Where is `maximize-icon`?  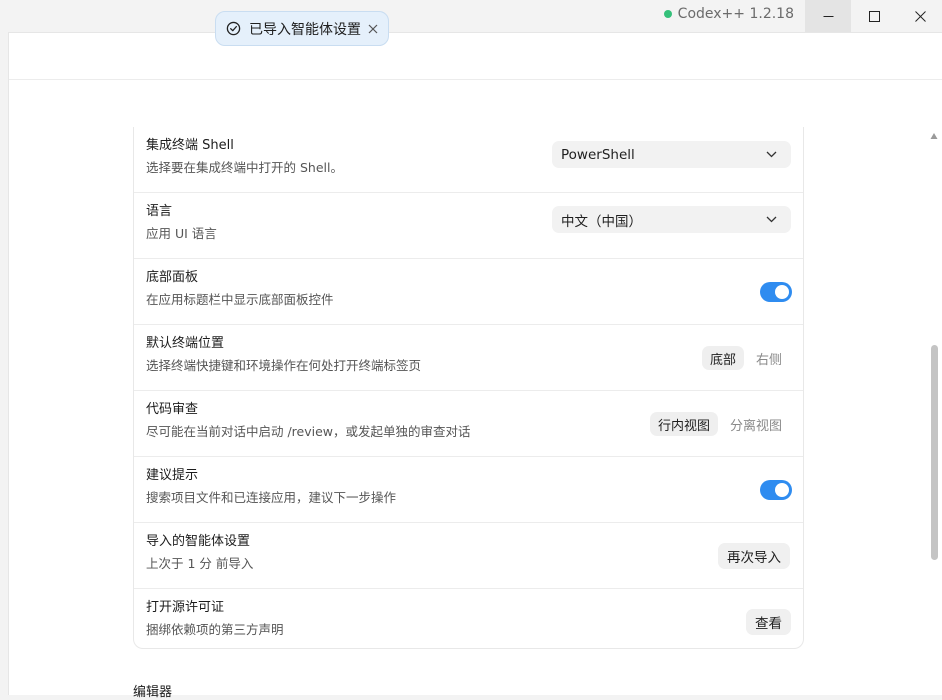
maximize-icon is located at coordinates (874, 16).